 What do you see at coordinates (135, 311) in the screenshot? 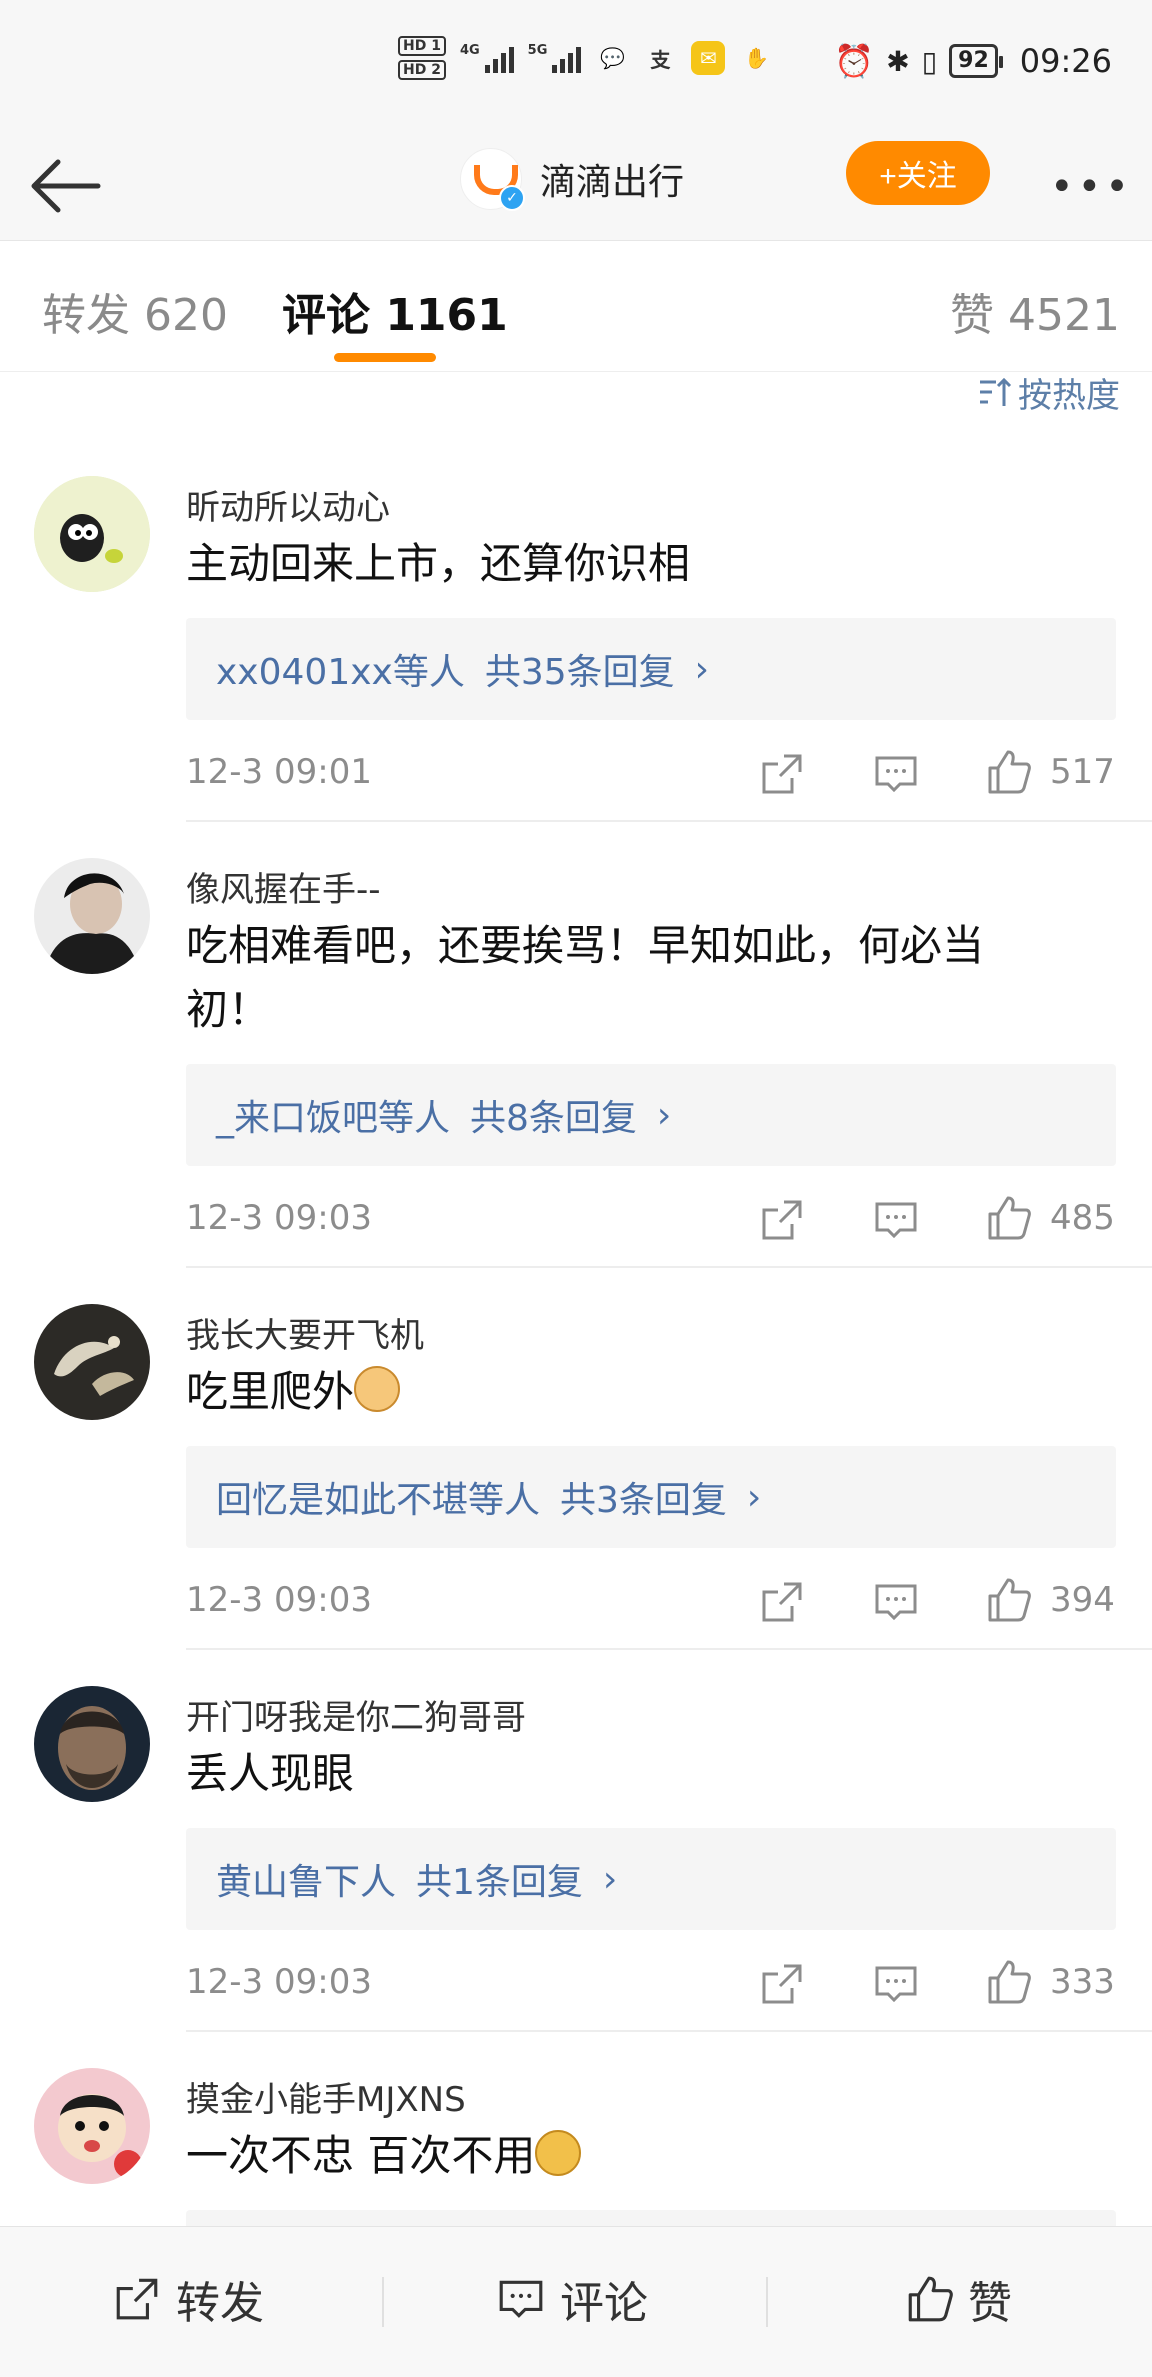
I see `tab-repost: 转发 620` at bounding box center [135, 311].